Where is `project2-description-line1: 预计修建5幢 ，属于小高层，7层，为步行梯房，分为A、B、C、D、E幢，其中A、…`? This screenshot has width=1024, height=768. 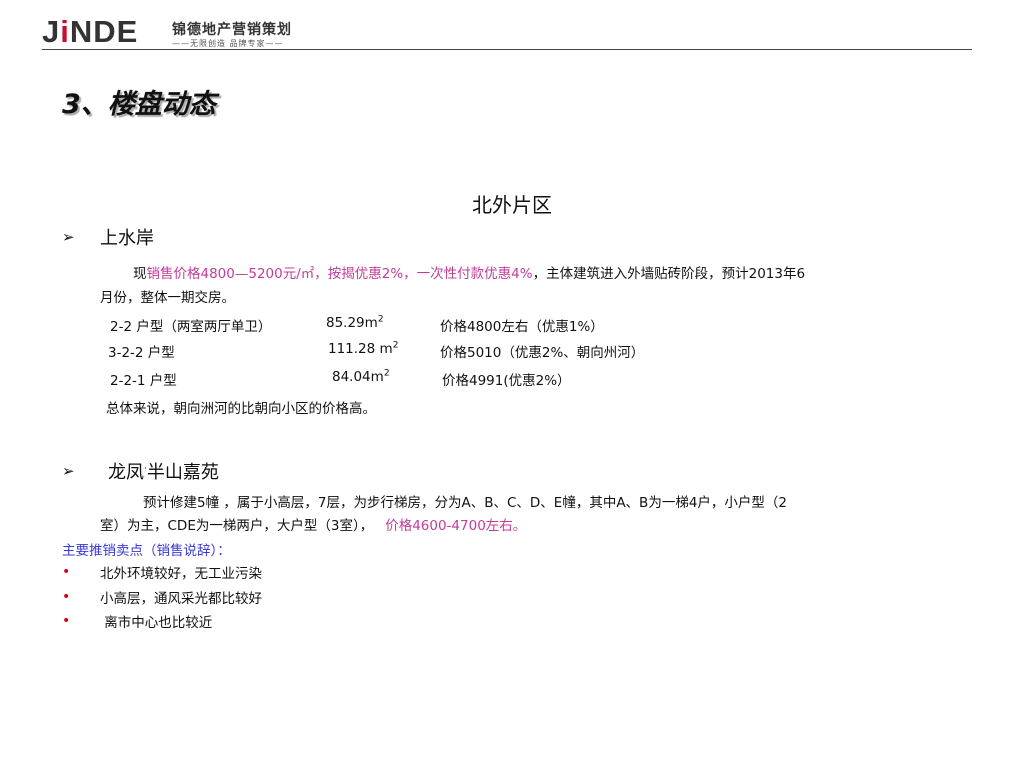
project2-description-line1: 预计修建5幢 ，属于小高层，7层，为步行梯房，分为A、B、C、D、E幢，其中A、… is located at coordinates (465, 503).